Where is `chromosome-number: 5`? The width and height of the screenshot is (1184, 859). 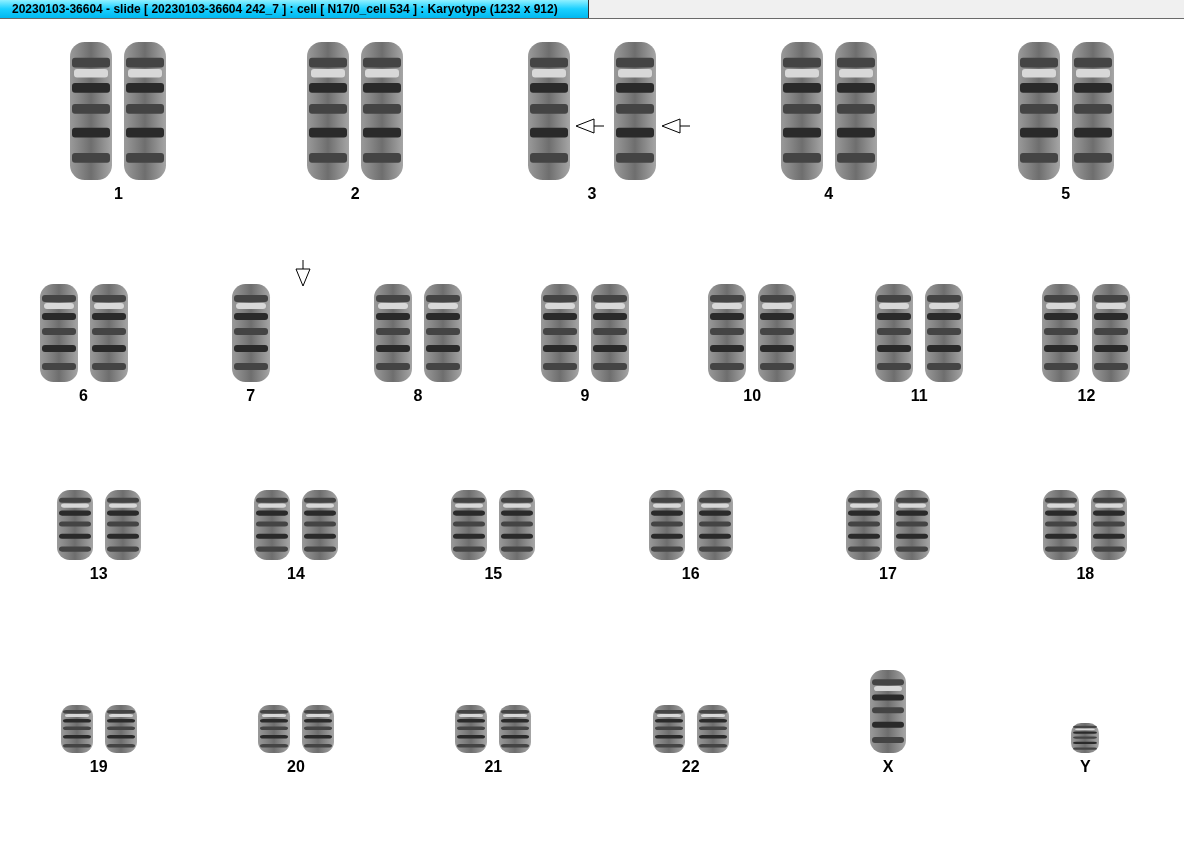
chromosome-number: 5 is located at coordinates (1066, 194).